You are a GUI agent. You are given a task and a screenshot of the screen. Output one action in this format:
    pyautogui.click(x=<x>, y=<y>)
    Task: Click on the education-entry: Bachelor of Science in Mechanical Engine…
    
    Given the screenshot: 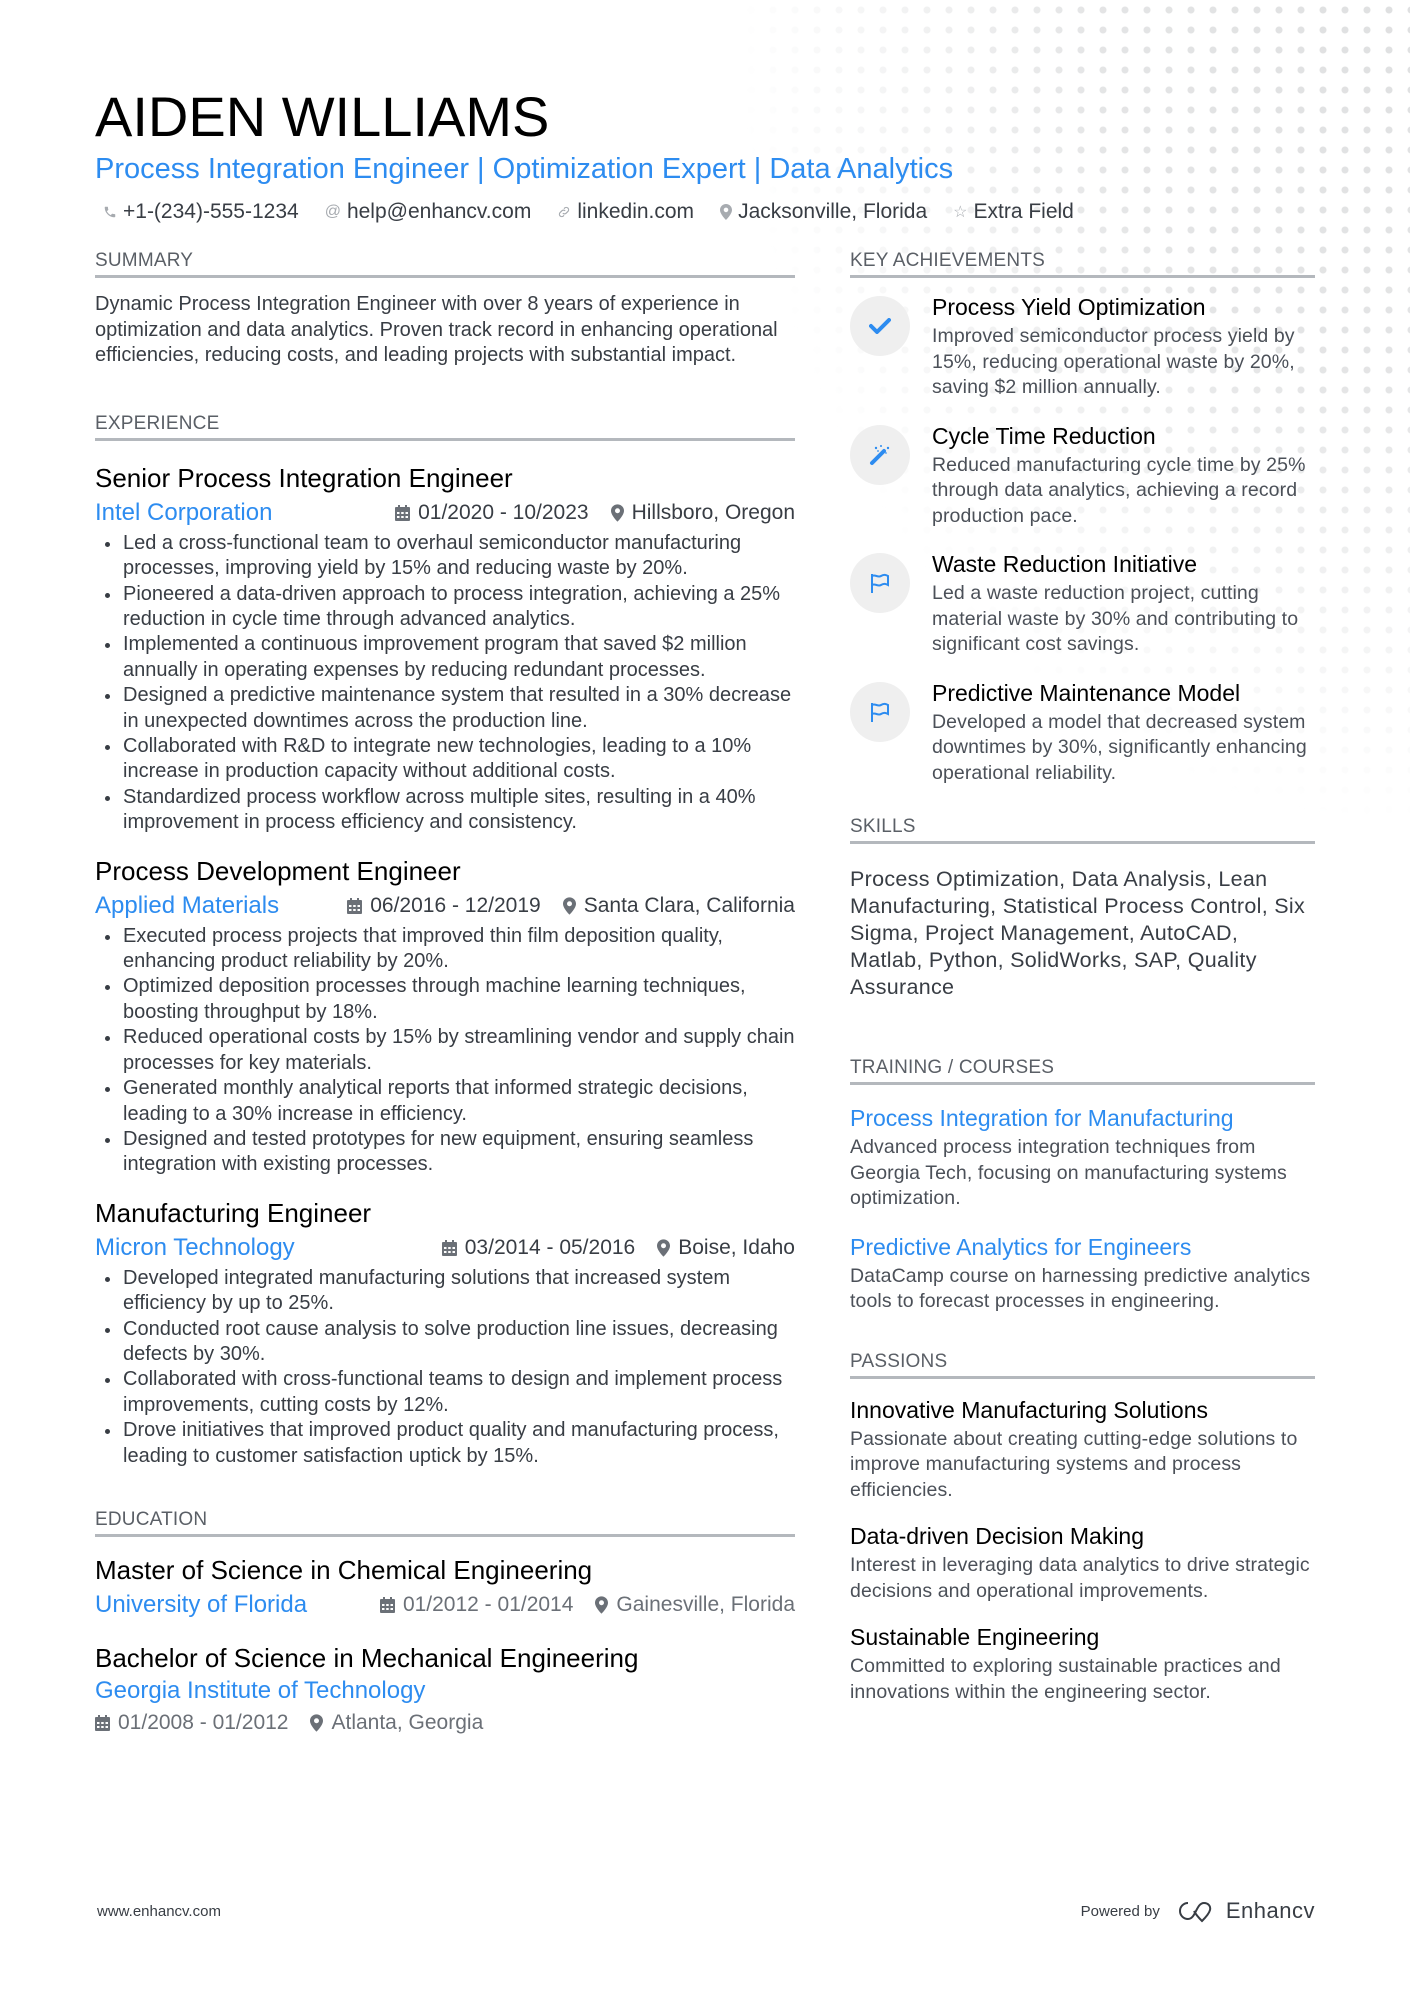 What is the action you would take?
    pyautogui.click(x=445, y=1688)
    